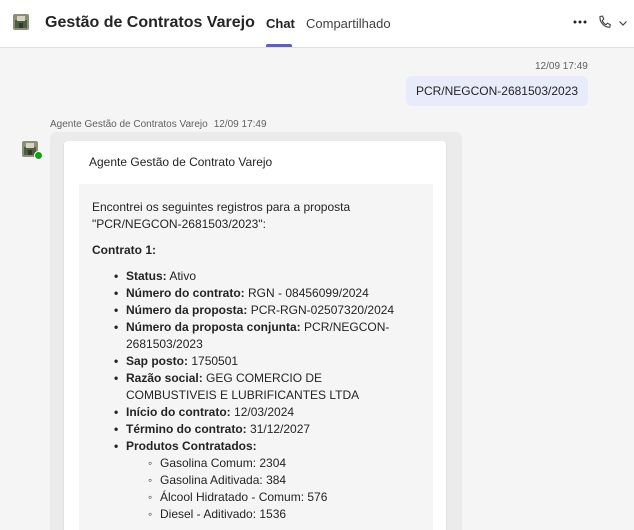  Describe the element at coordinates (604, 22) in the screenshot. I see `phone-icon` at that location.